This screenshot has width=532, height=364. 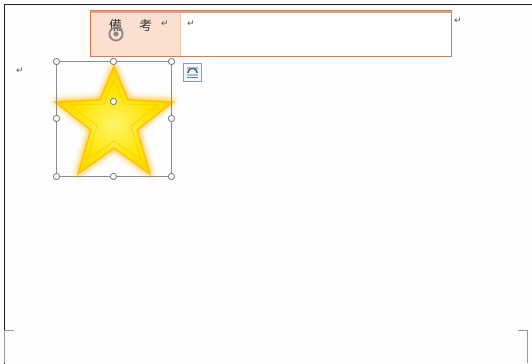 I want to click on crop-mark-right, so click(x=527, y=346).